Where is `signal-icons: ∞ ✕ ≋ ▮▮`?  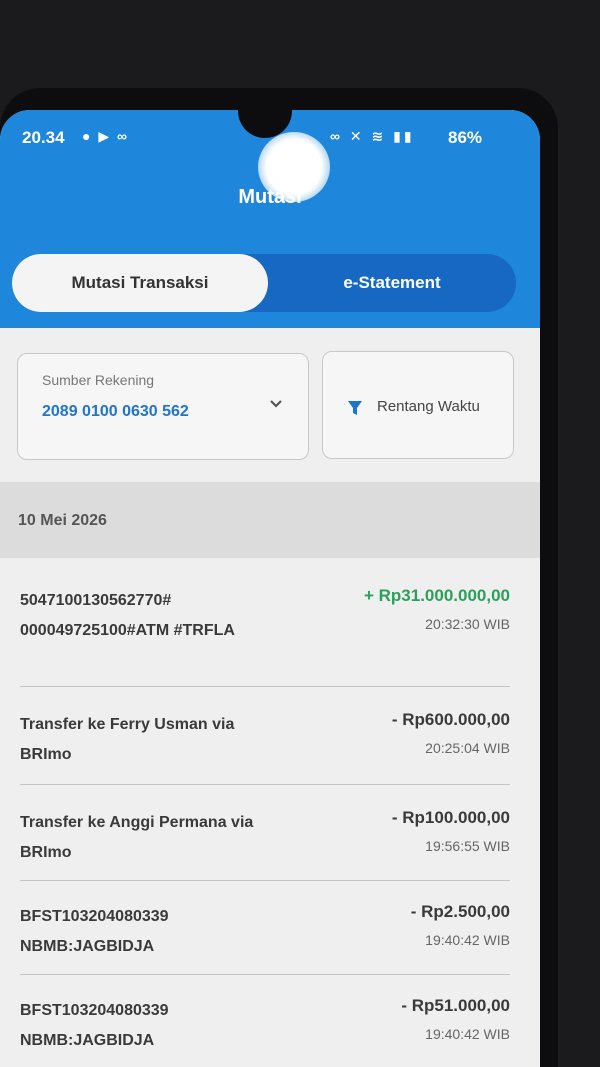 signal-icons: ∞ ✕ ≋ ▮▮ is located at coordinates (372, 136).